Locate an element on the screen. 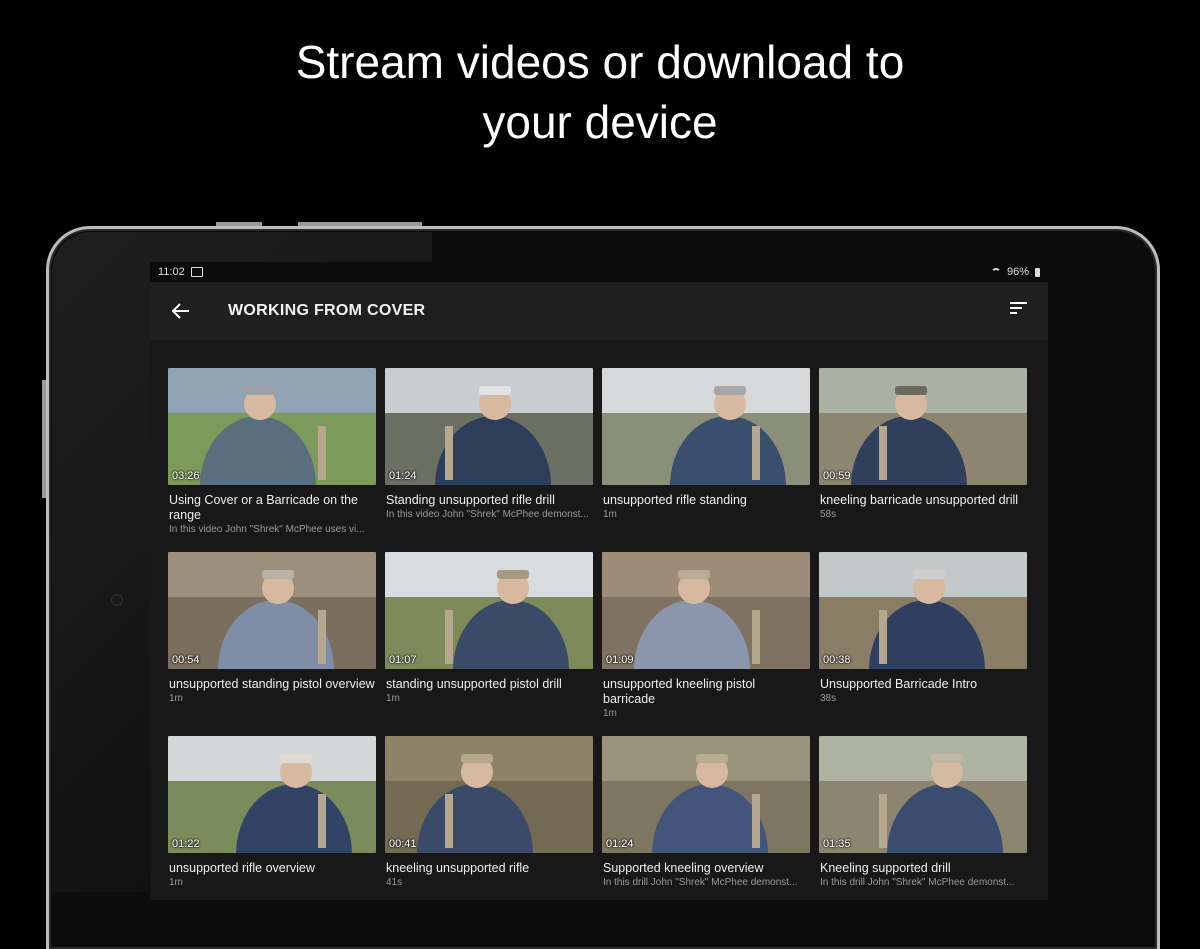  video-card: 01:07 standing unsupported pistol drill 1m is located at coordinates (489, 644).